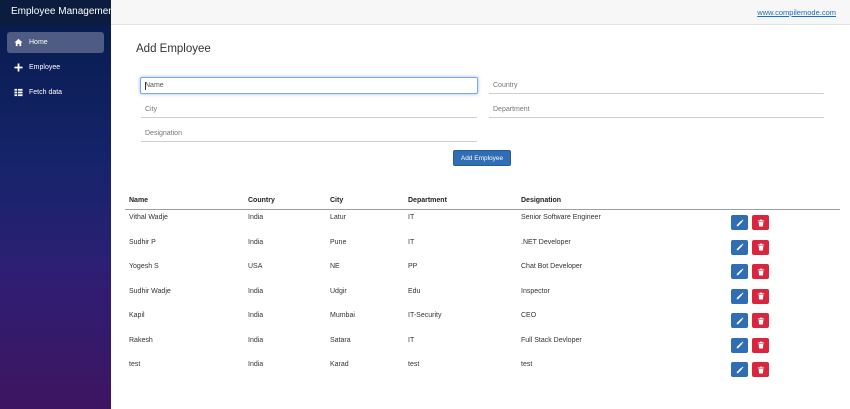  Describe the element at coordinates (173, 49) in the screenshot. I see `page-title: Add Employee` at that location.